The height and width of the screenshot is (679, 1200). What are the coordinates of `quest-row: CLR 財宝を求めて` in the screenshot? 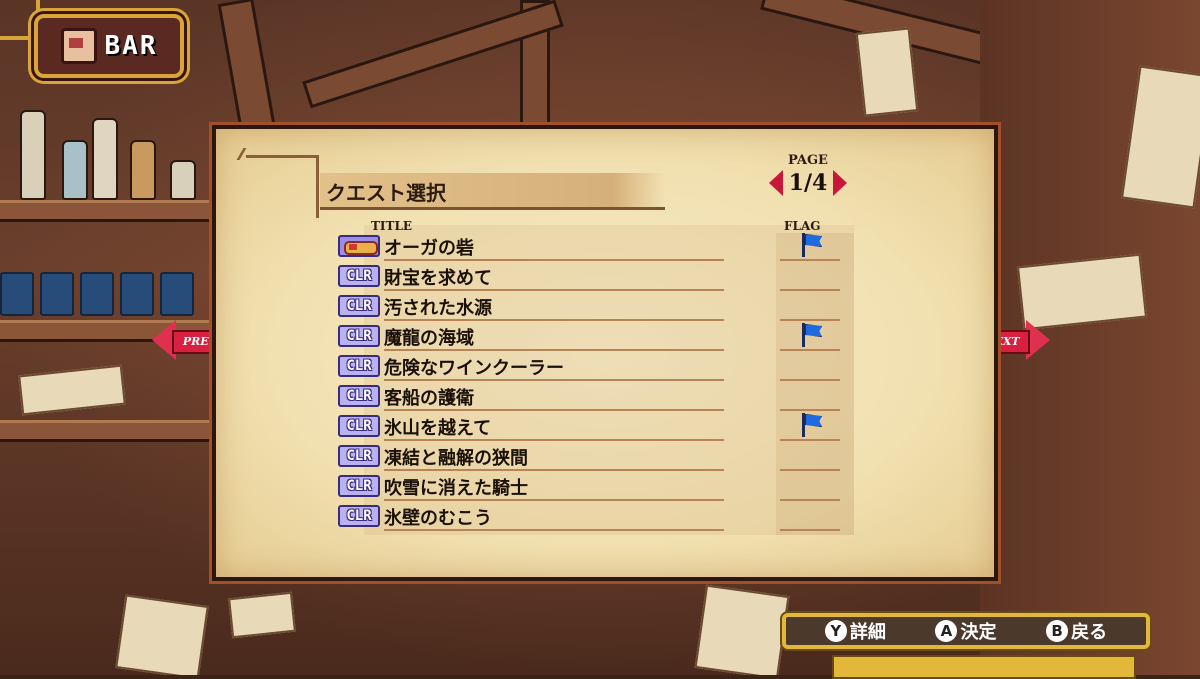 It's located at (598, 278).